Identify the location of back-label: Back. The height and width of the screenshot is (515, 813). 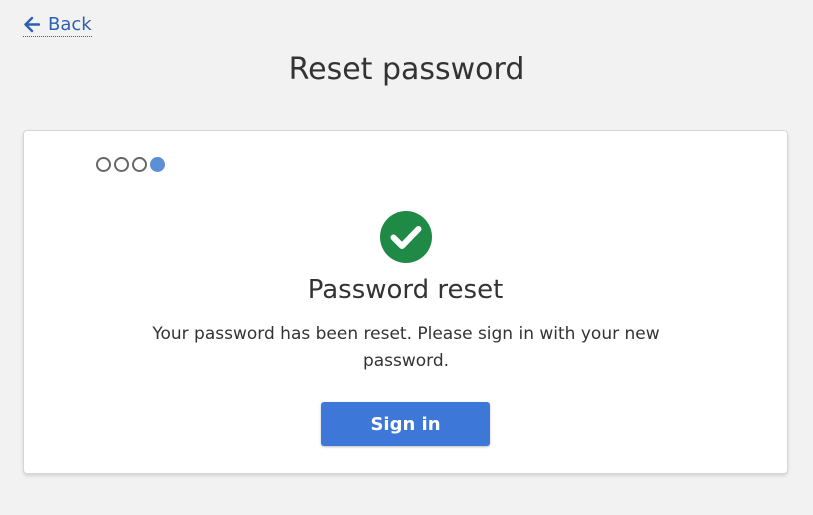
(70, 24).